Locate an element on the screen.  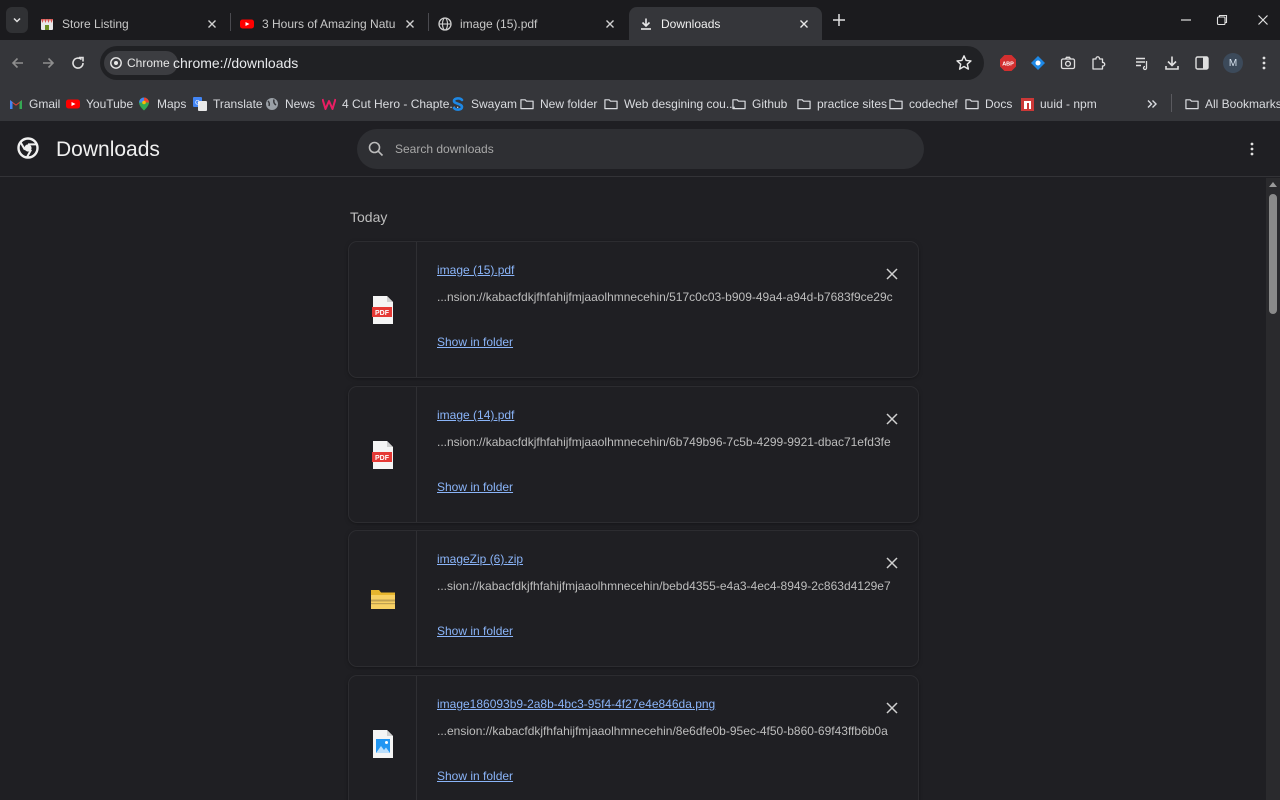
bookmarks-overflow-button is located at coordinates (1152, 104).